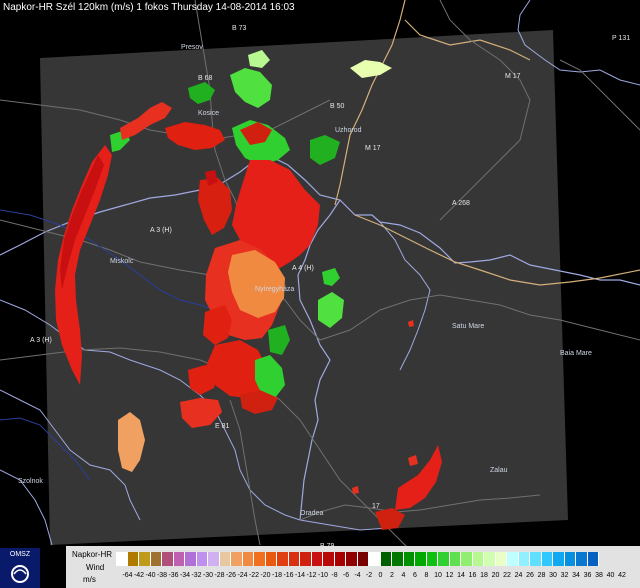 Image resolution: width=640 pixels, height=588 pixels. What do you see at coordinates (621, 38) in the screenshot?
I see `road-label: P 131` at bounding box center [621, 38].